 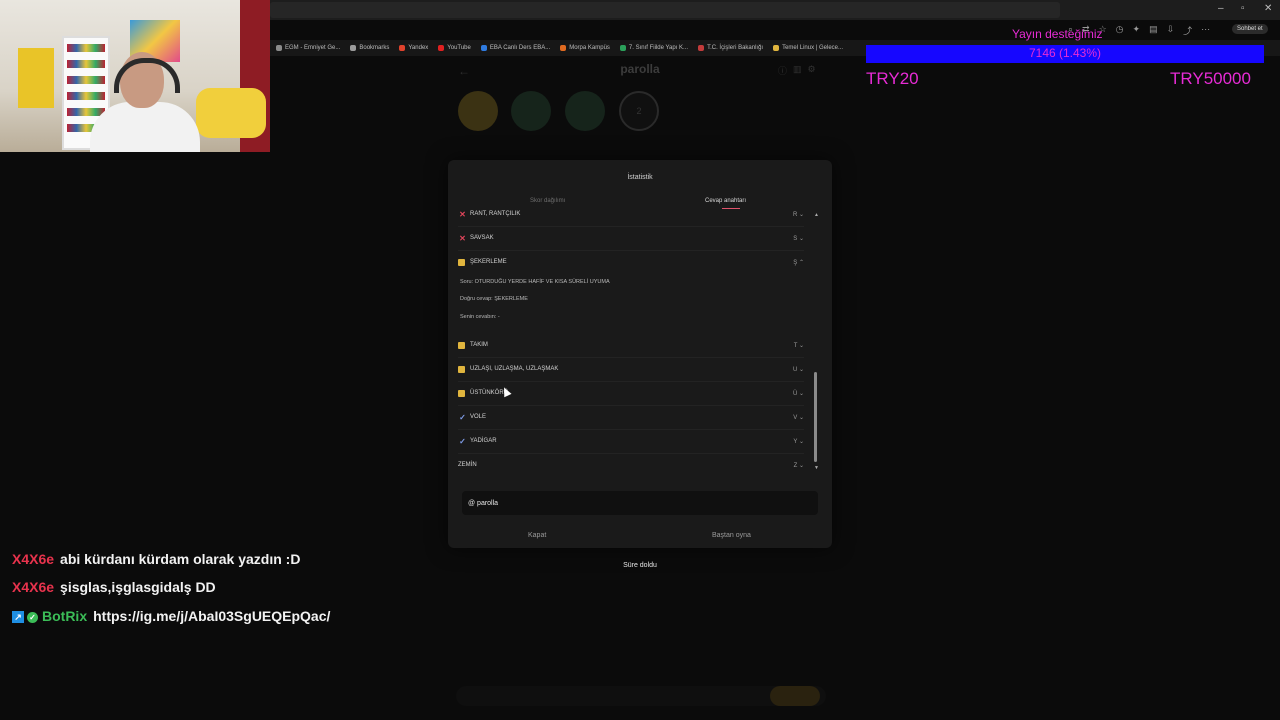 What do you see at coordinates (815, 417) in the screenshot?
I see `scrollbar-thumb` at bounding box center [815, 417].